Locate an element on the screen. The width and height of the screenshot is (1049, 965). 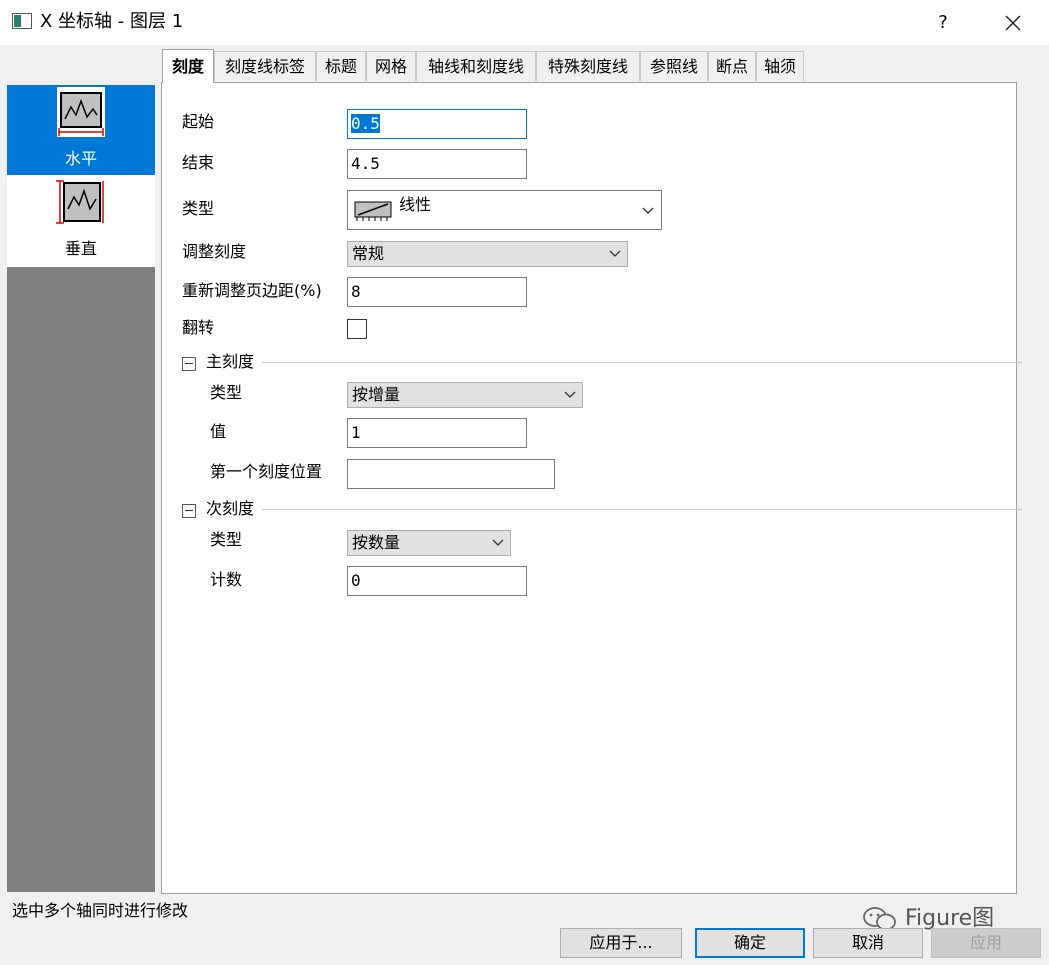
reverse-checkbox is located at coordinates (357, 329).